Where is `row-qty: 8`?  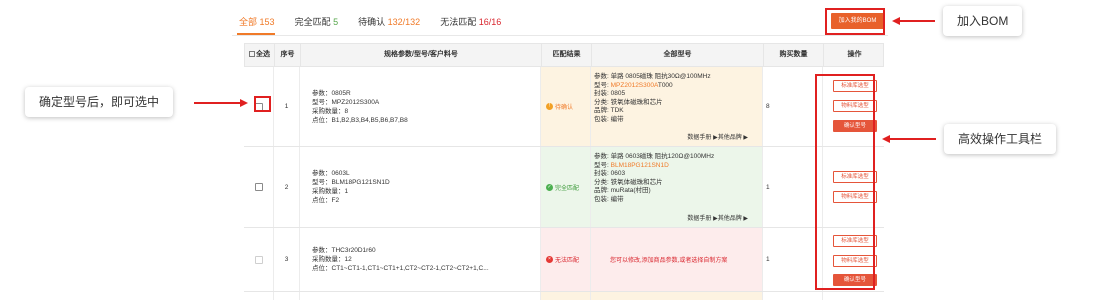
row-qty: 8 is located at coordinates (793, 106).